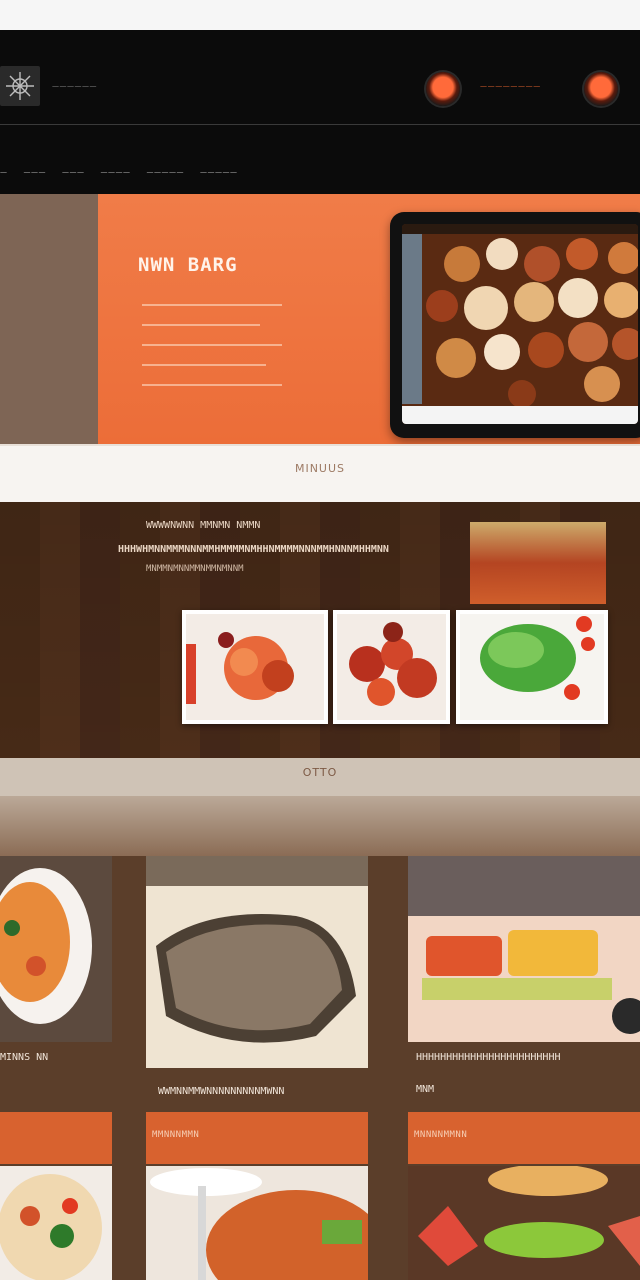  What do you see at coordinates (320, 826) in the screenshot?
I see `menu-divider-band` at bounding box center [320, 826].